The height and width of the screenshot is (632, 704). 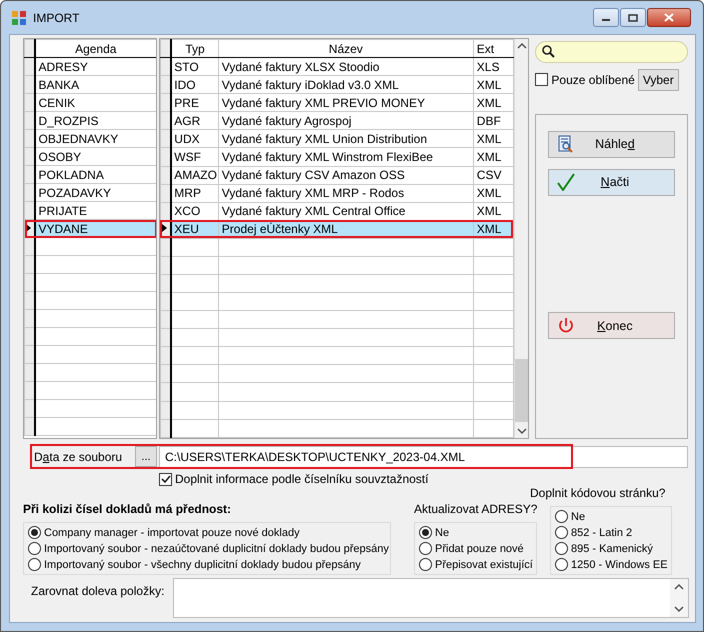 I want to click on grid-row: WSF Vydané faktury XML Winstrom FlexiBee XML, so click(x=337, y=157).